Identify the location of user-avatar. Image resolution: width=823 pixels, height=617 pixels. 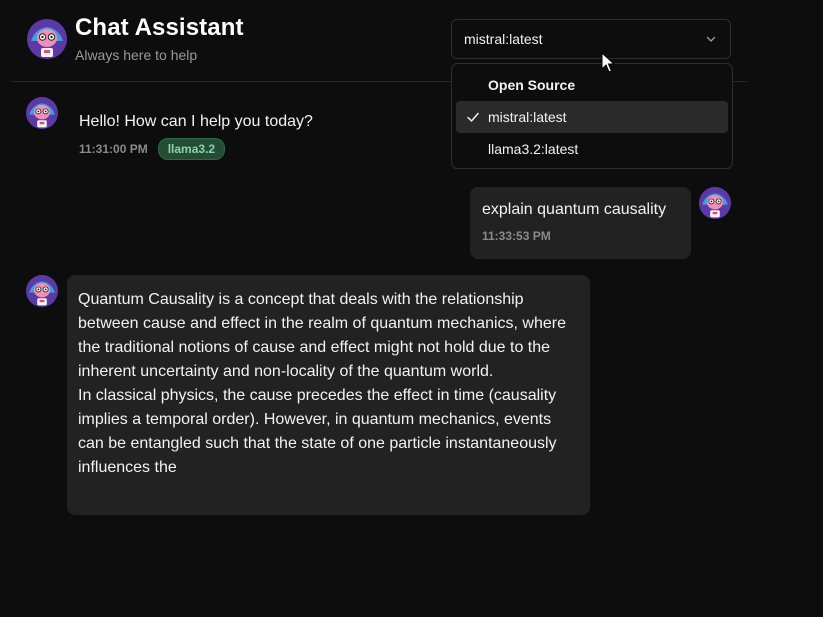
(715, 203).